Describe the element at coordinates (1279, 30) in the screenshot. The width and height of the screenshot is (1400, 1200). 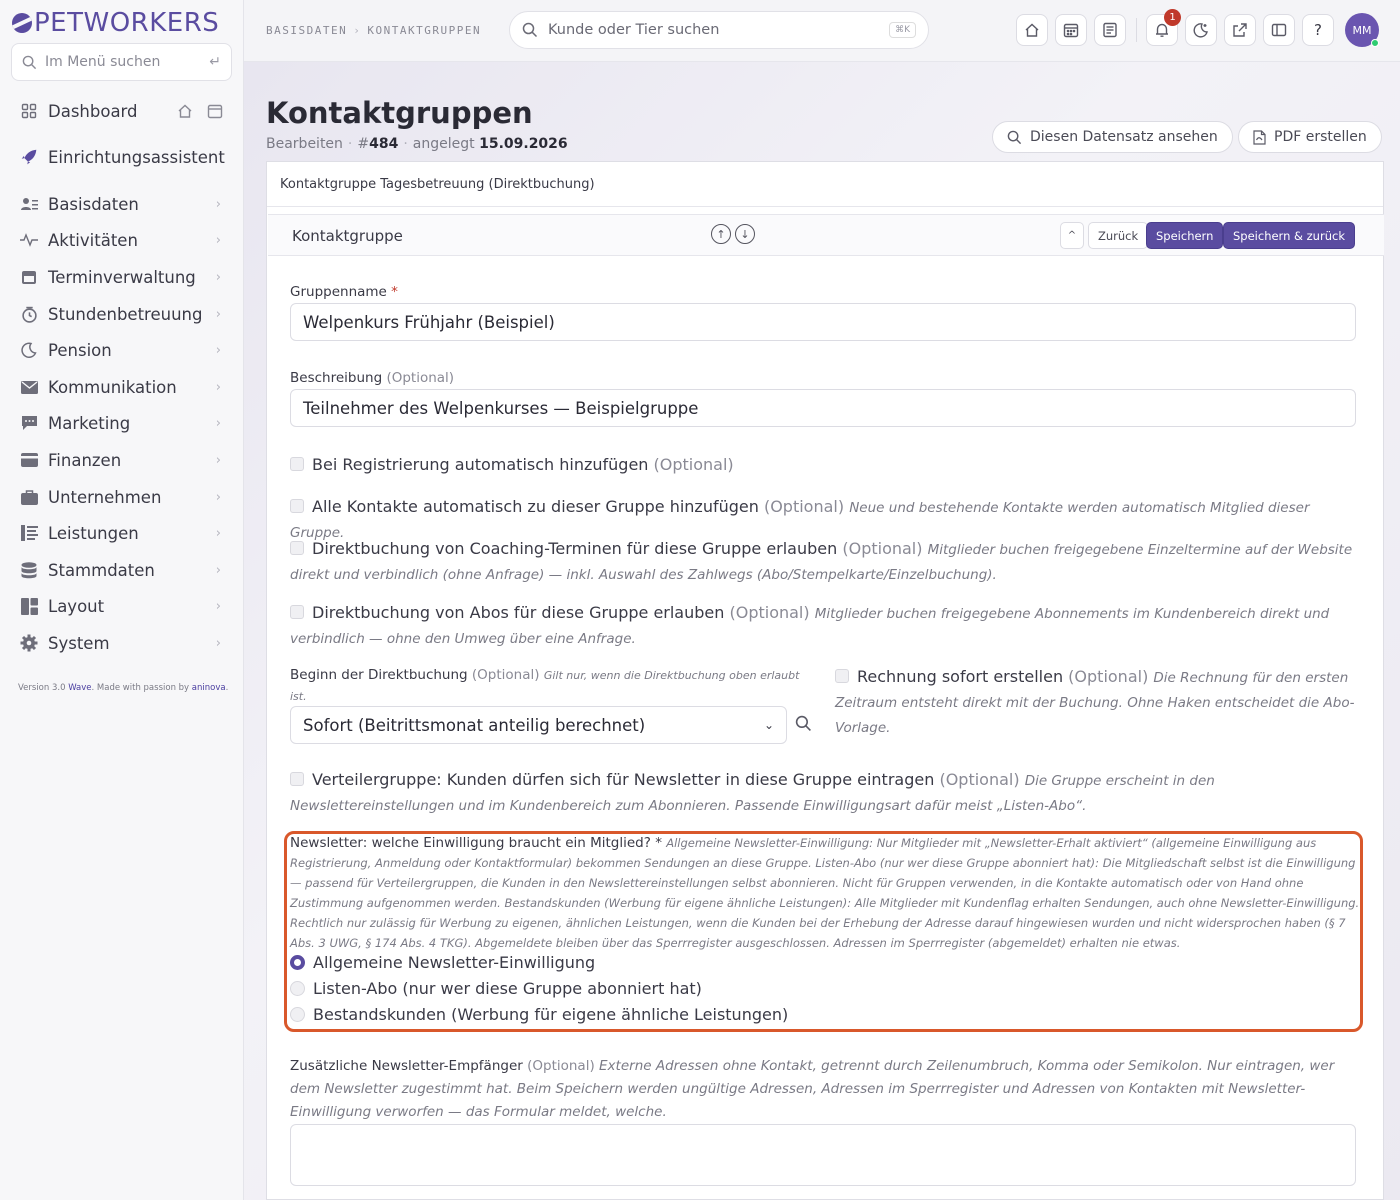
I see `toggle-sidebar-button` at that location.